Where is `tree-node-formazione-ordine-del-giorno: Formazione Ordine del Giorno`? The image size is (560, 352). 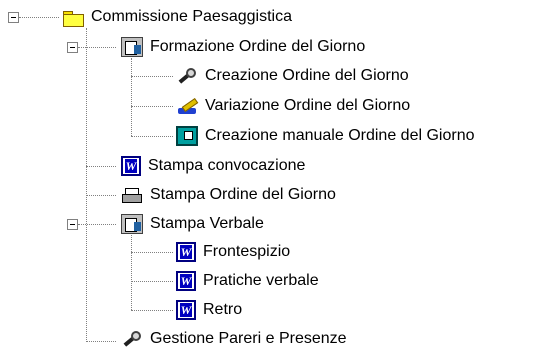 tree-node-formazione-ordine-del-giorno: Formazione Ordine del Giorno is located at coordinates (243, 47).